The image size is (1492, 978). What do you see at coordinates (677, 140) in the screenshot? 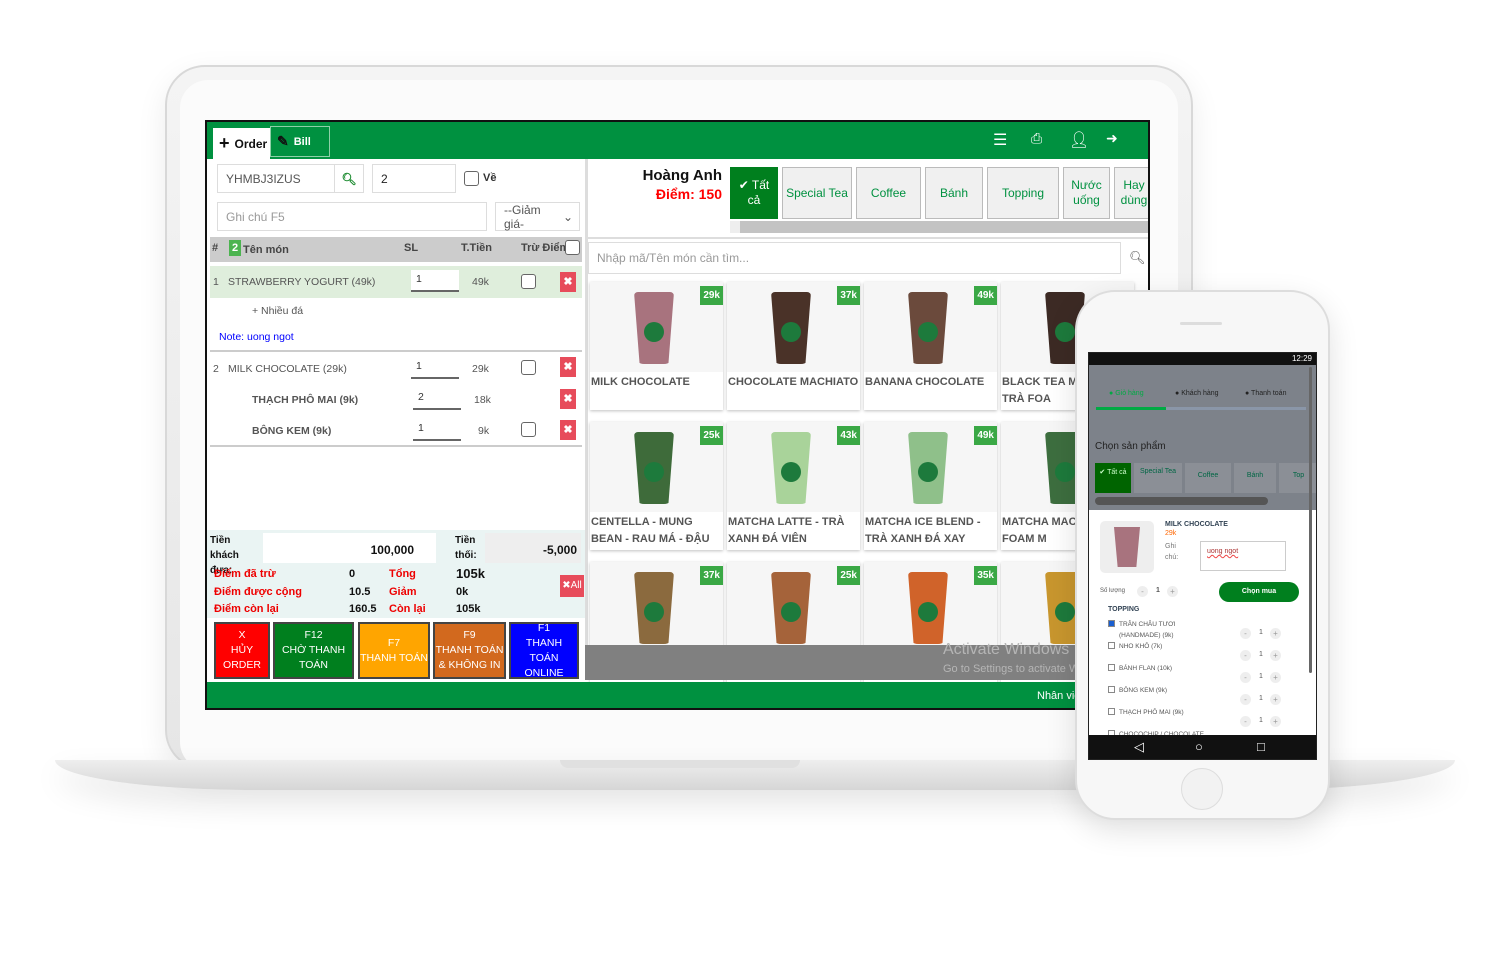
I see `top-bar: + Order ✎ Bill ☰ ⎙ 👤︎ ➜` at bounding box center [677, 140].